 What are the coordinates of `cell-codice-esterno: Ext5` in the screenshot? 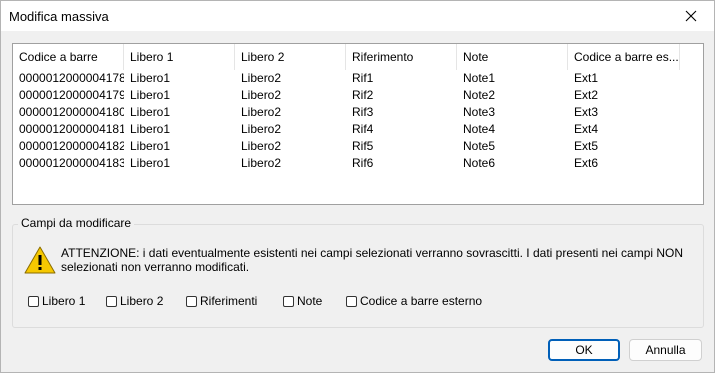 It's located at (586, 146).